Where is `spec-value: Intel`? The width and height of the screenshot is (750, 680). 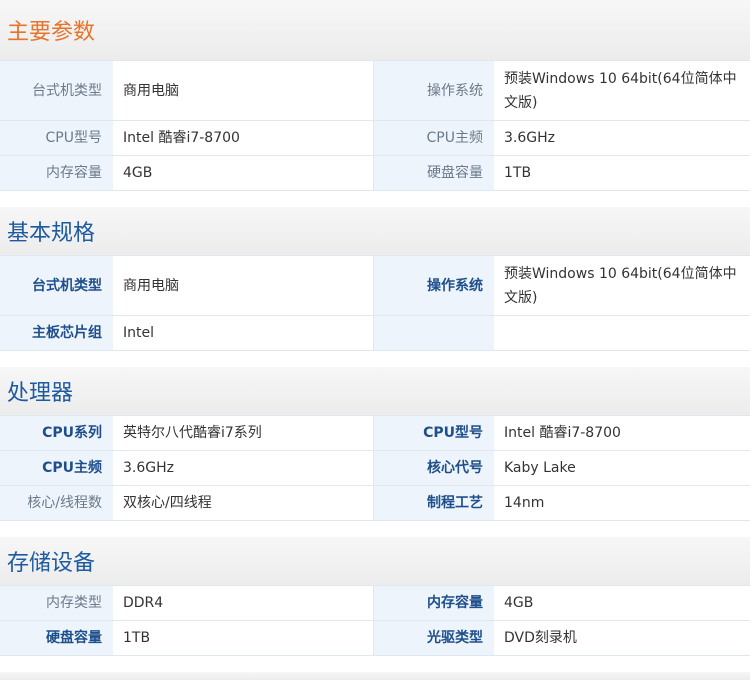
spec-value: Intel is located at coordinates (243, 333).